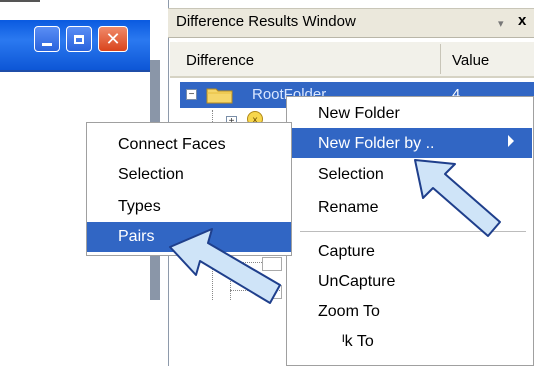 This screenshot has height=366, width=534. Describe the element at coordinates (511, 141) in the screenshot. I see `submenu-arrow-icon` at that location.